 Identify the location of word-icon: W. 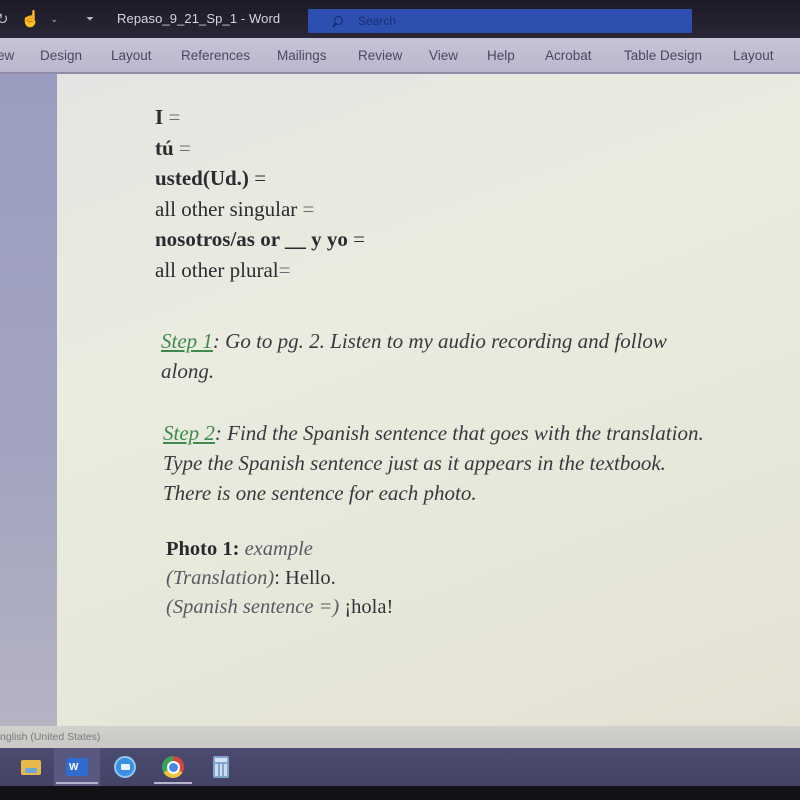
(77, 767).